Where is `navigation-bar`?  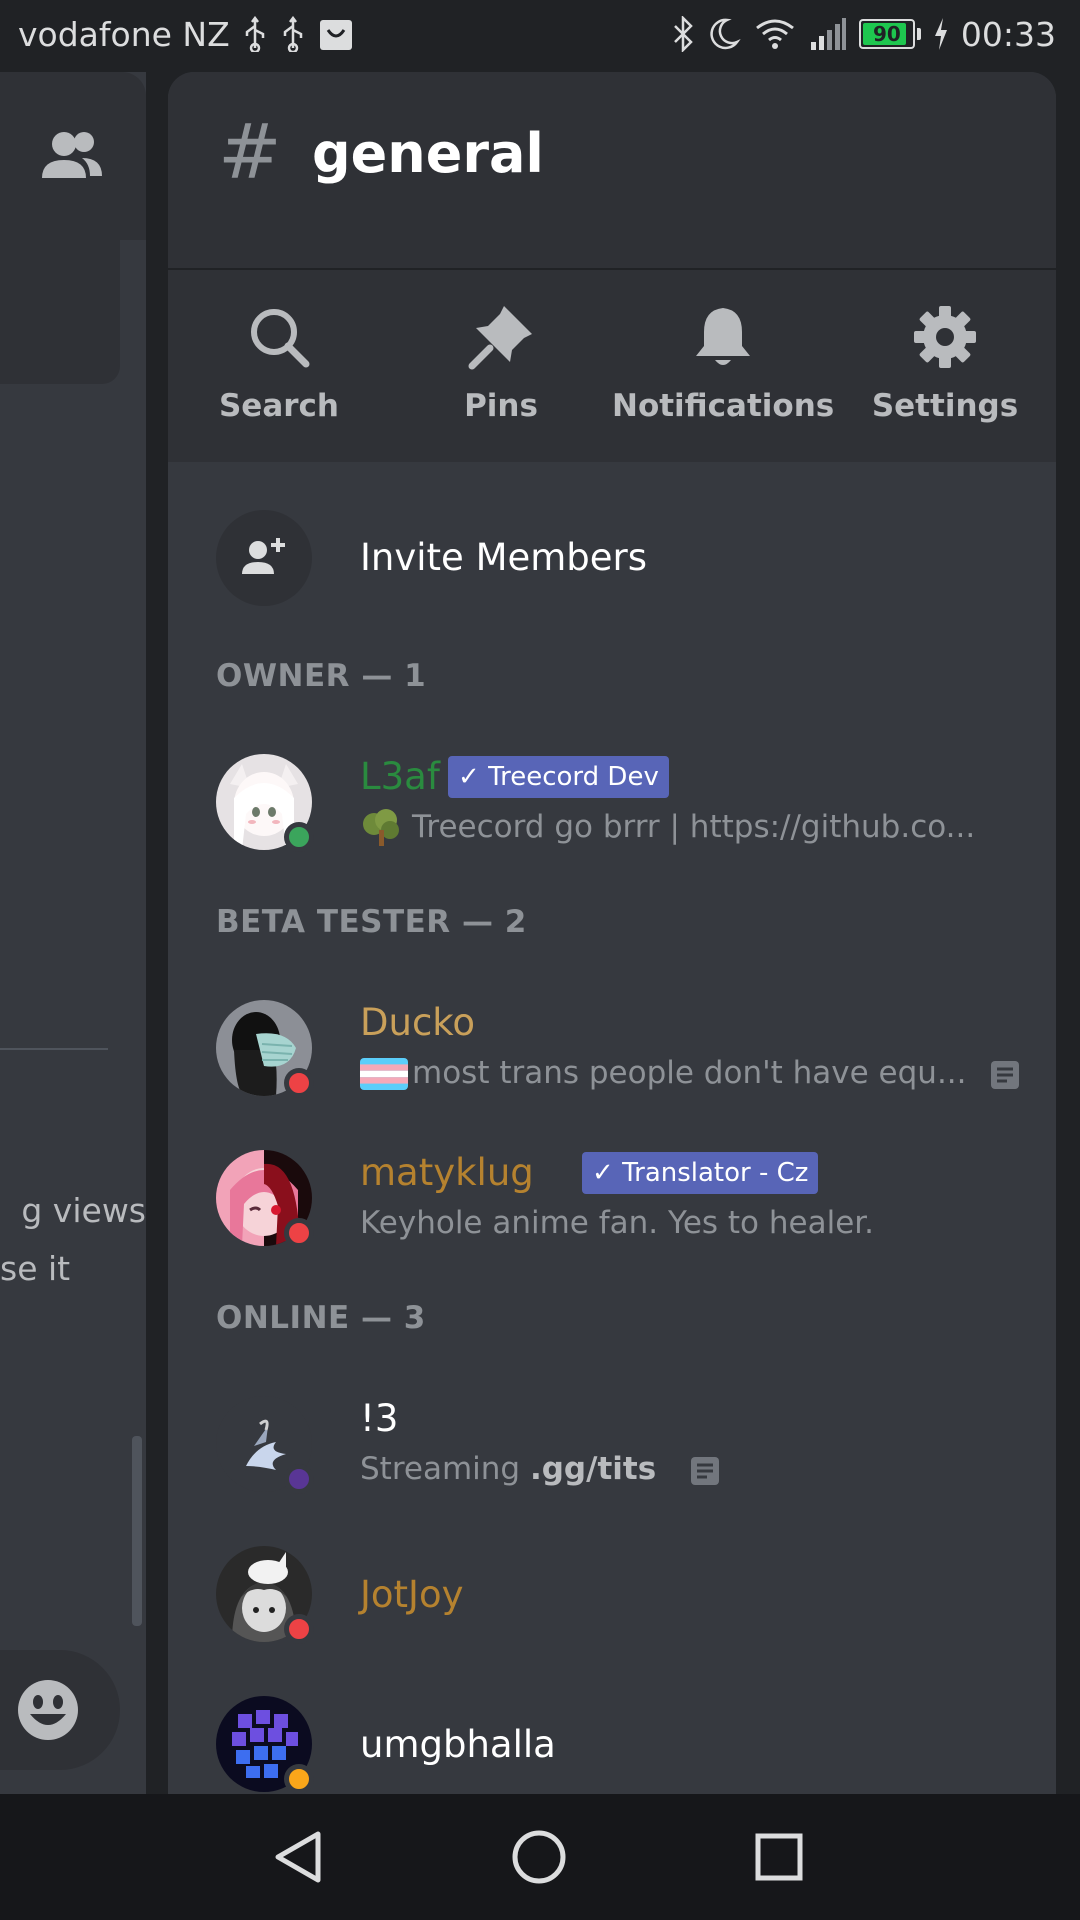 navigation-bar is located at coordinates (540, 1857).